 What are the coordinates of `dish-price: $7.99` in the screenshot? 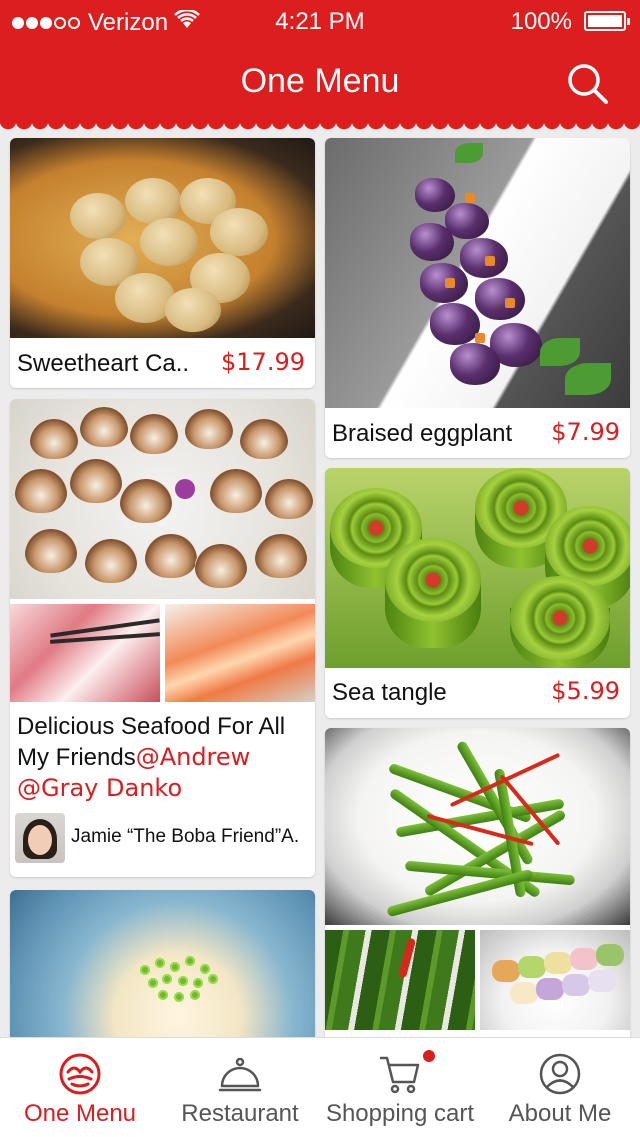 It's located at (585, 432).